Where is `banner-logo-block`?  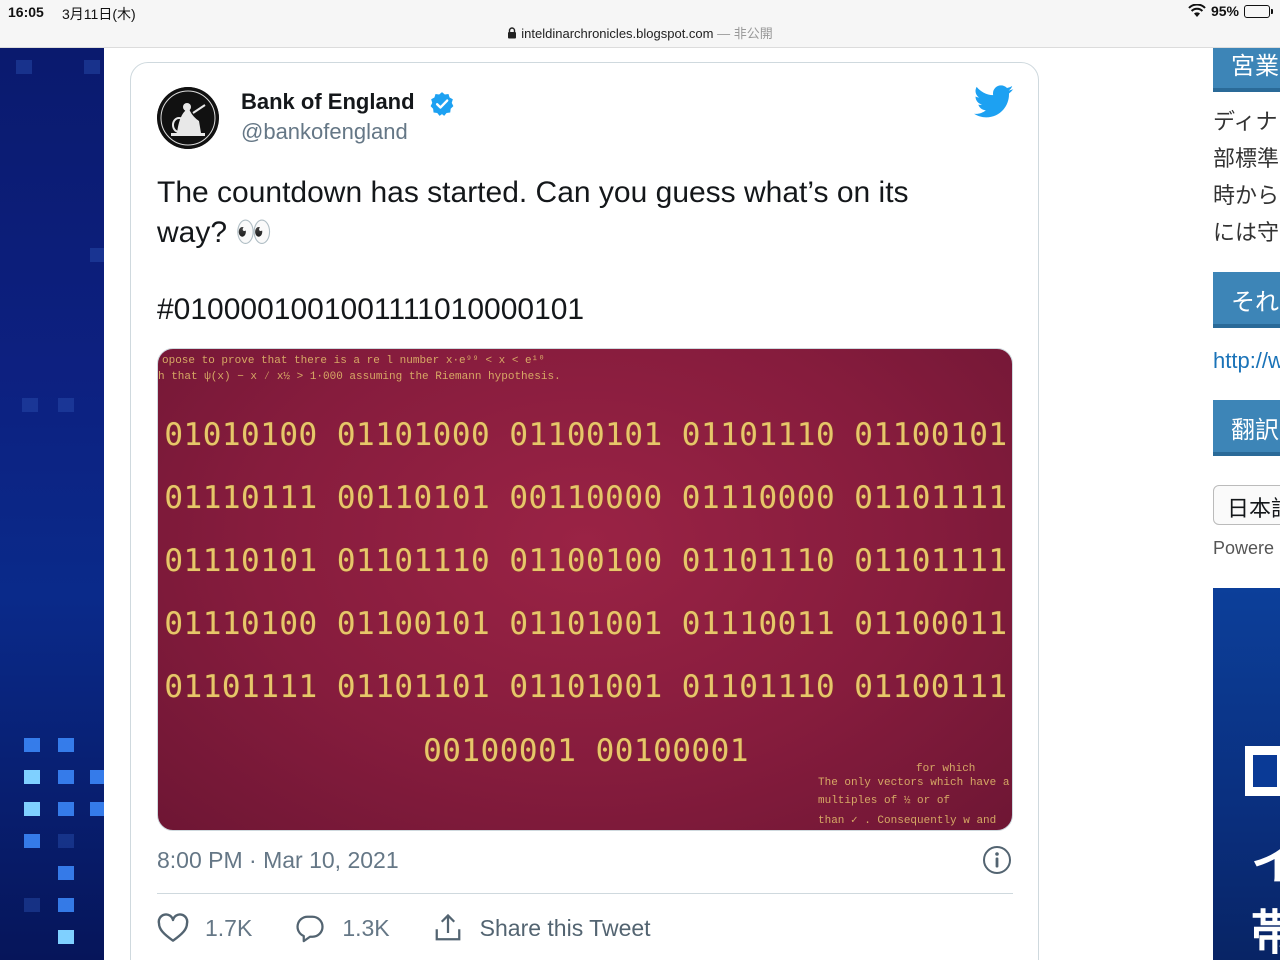 banner-logo-block is located at coordinates (1262, 771).